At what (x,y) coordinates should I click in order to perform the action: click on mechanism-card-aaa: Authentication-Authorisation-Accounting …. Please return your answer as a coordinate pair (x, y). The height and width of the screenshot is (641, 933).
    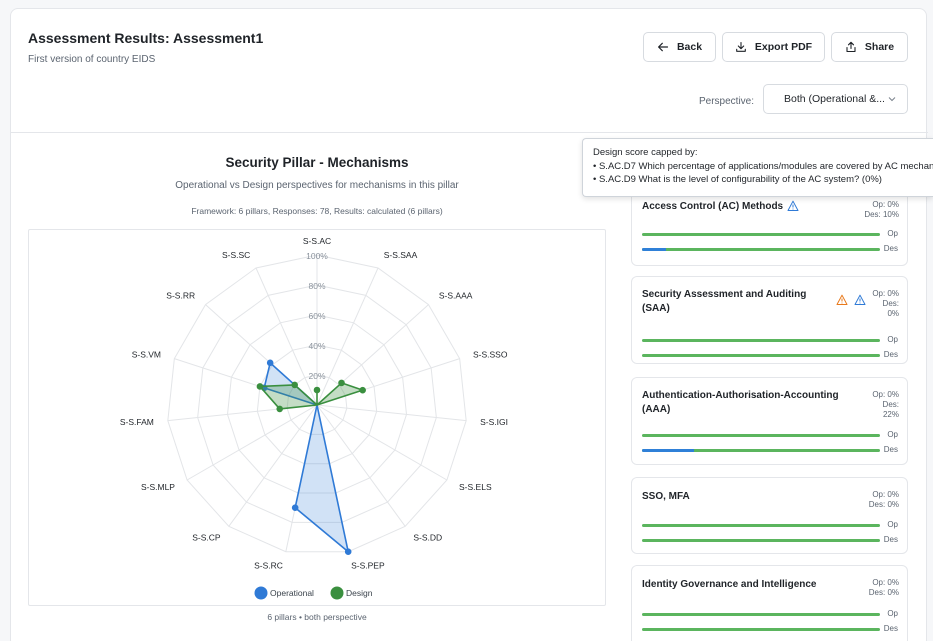
    Looking at the image, I should click on (769, 421).